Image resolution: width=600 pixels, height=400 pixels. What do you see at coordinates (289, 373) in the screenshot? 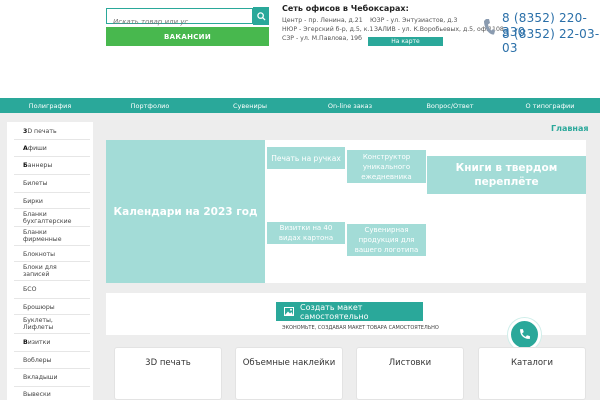
I see `category-card-volume-stickers: Объемные наклейки` at bounding box center [289, 373].